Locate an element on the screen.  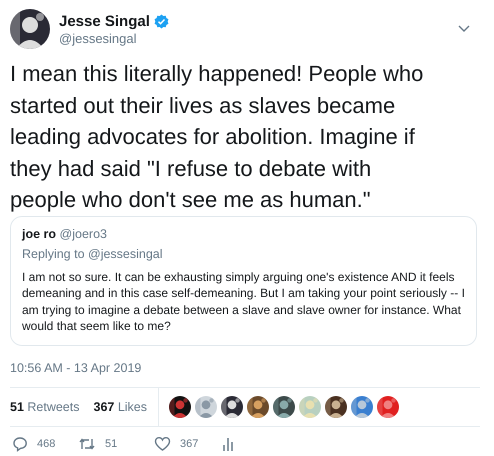
chevron-icon is located at coordinates (464, 29).